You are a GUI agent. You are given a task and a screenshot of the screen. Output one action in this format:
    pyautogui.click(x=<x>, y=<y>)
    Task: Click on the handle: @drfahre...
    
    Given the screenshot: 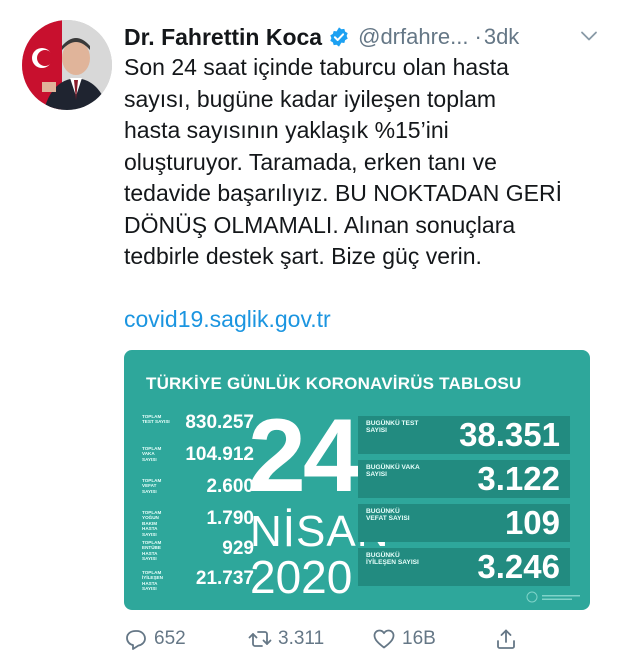 What is the action you would take?
    pyautogui.click(x=413, y=37)
    